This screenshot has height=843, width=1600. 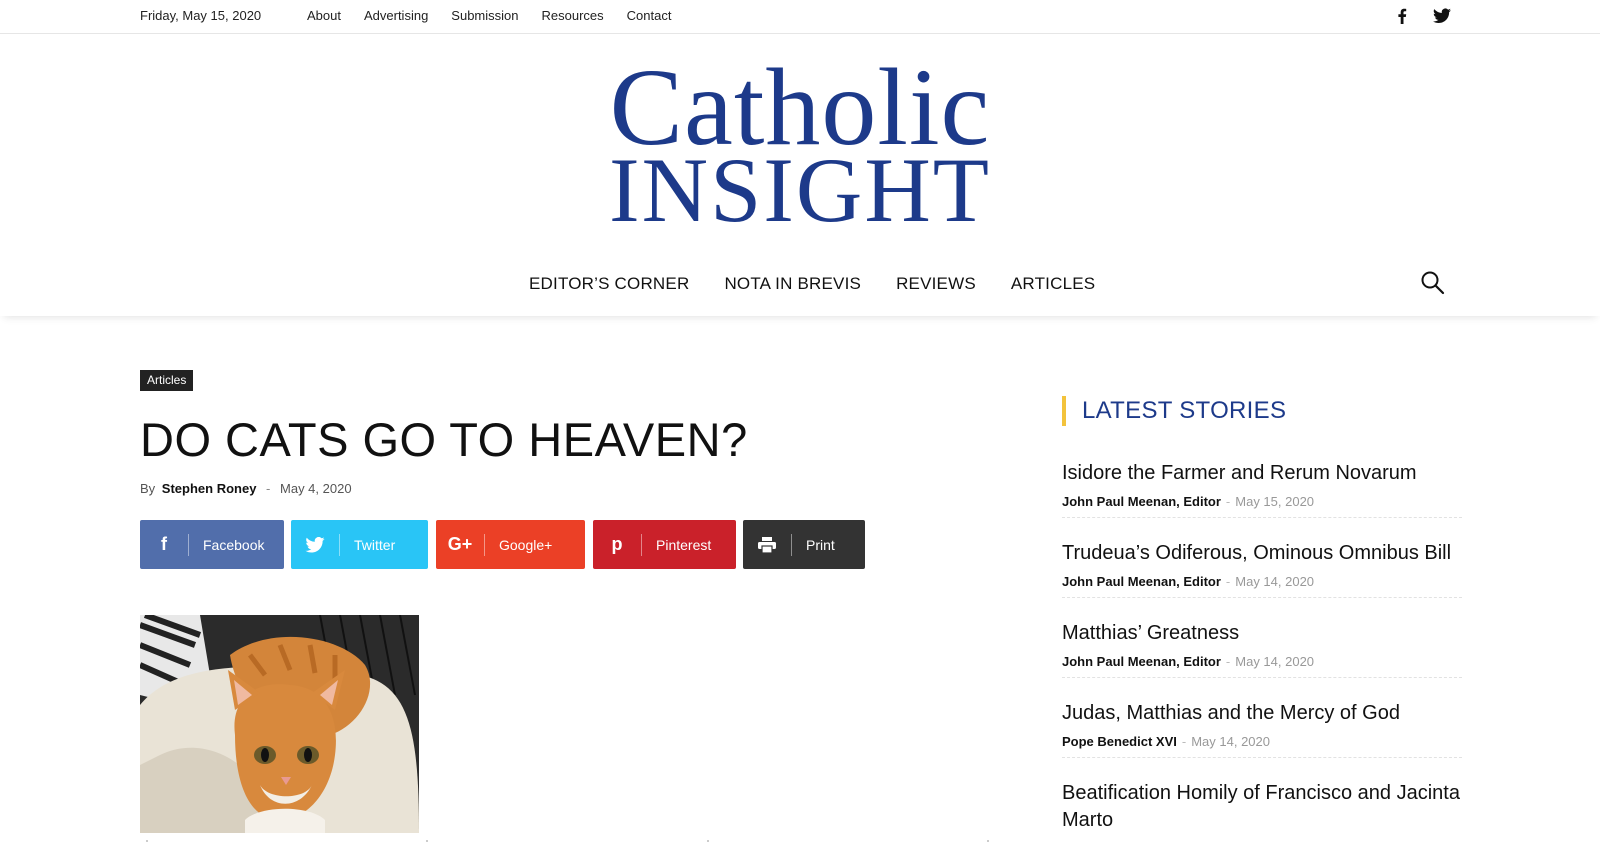 I want to click on share-label: Print, so click(x=820, y=544).